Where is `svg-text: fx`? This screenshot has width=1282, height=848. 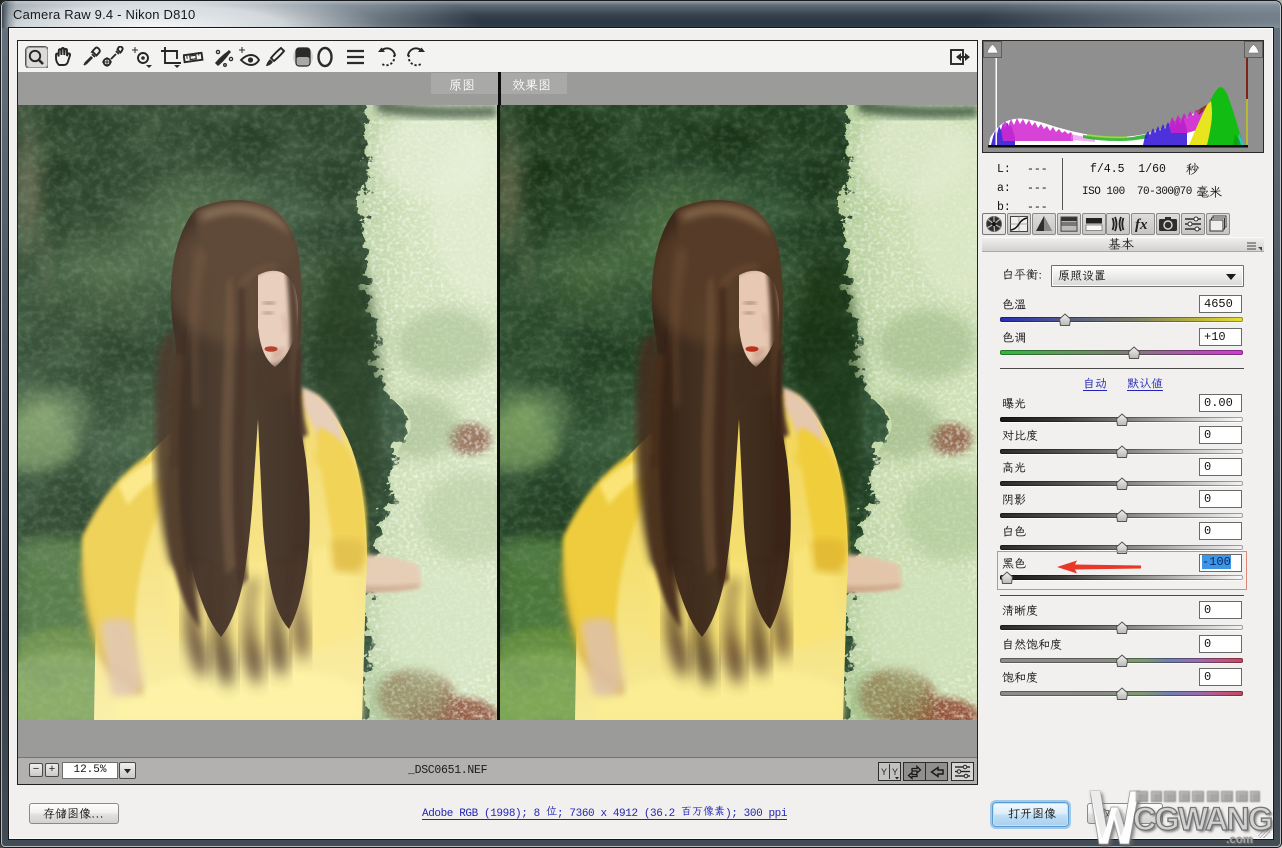 svg-text: fx is located at coordinates (1141, 225).